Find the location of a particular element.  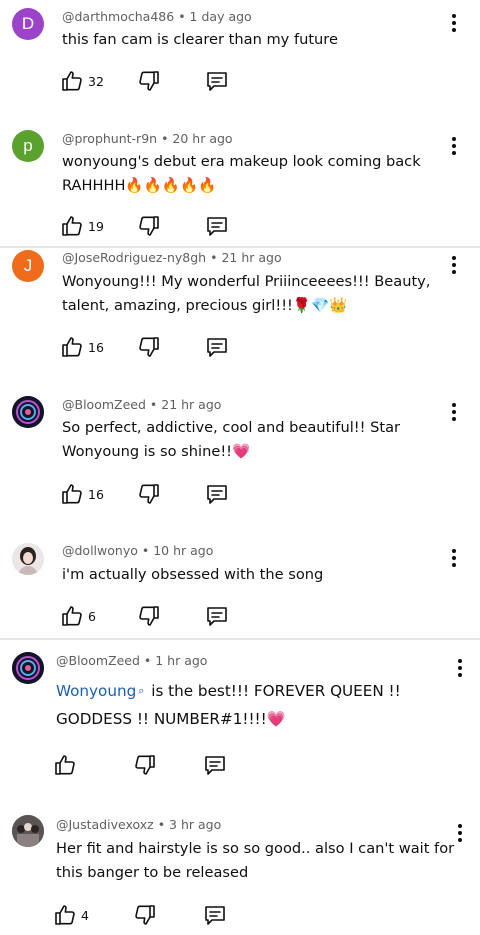

comment-text-line: i'm actually obsessed with the song is located at coordinates (193, 574).